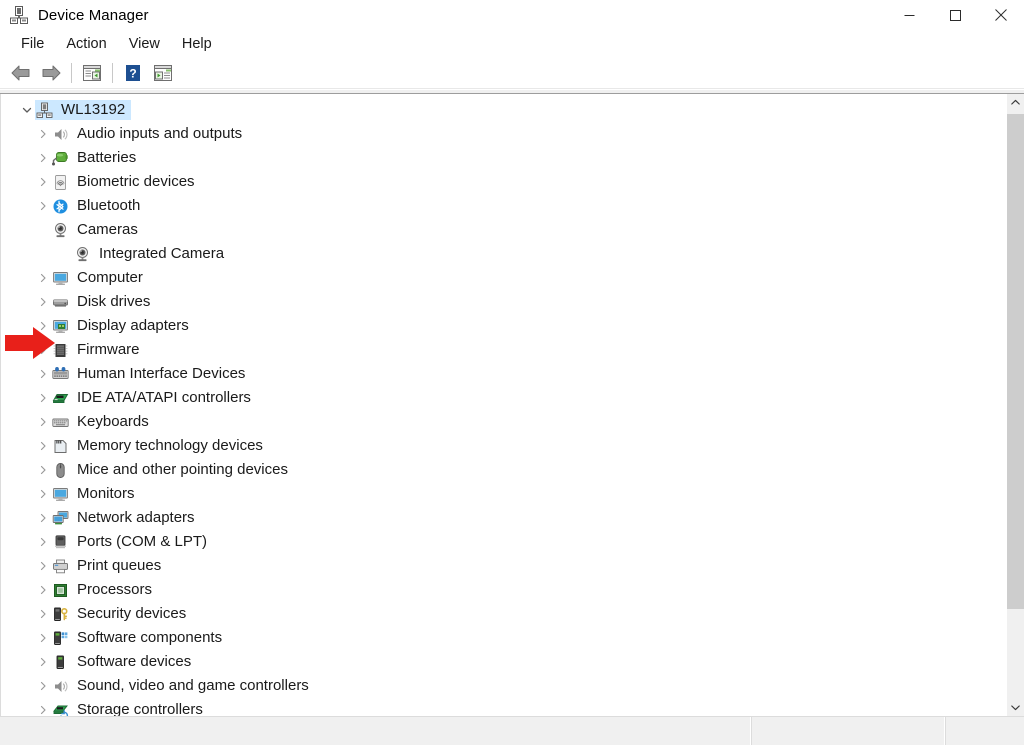  Describe the element at coordinates (503, 110) in the screenshot. I see `tree-row: WL13192` at that location.